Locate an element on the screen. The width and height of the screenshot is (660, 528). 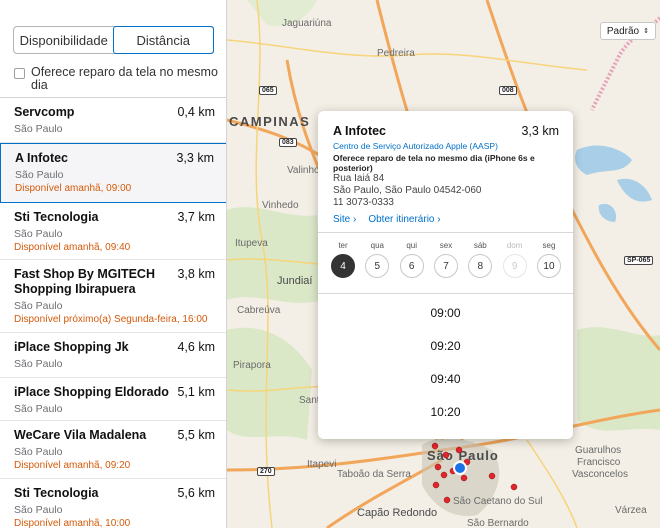
day-picker: ter 4 qua 5 qui 6 sex 7 sáb 8 dom 9 seg 10 is located at coordinates (446, 259).